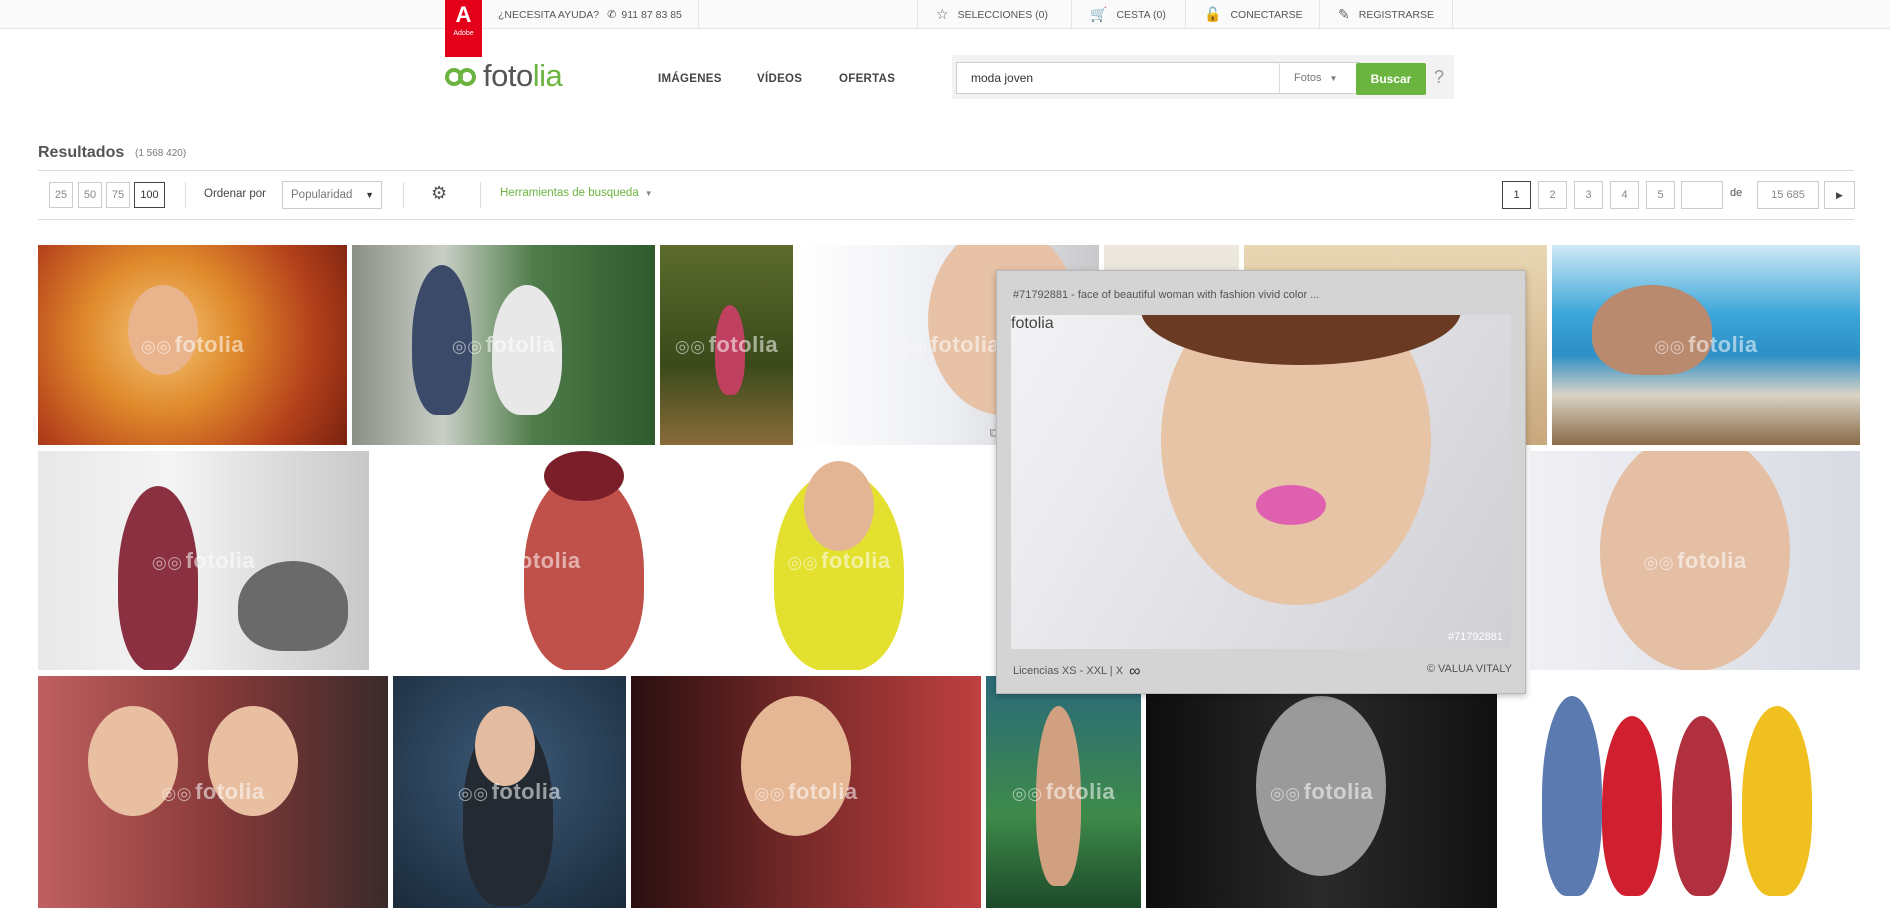 The image size is (1890, 916). Describe the element at coordinates (90, 195) in the screenshot. I see `per-page-50: 50` at that location.